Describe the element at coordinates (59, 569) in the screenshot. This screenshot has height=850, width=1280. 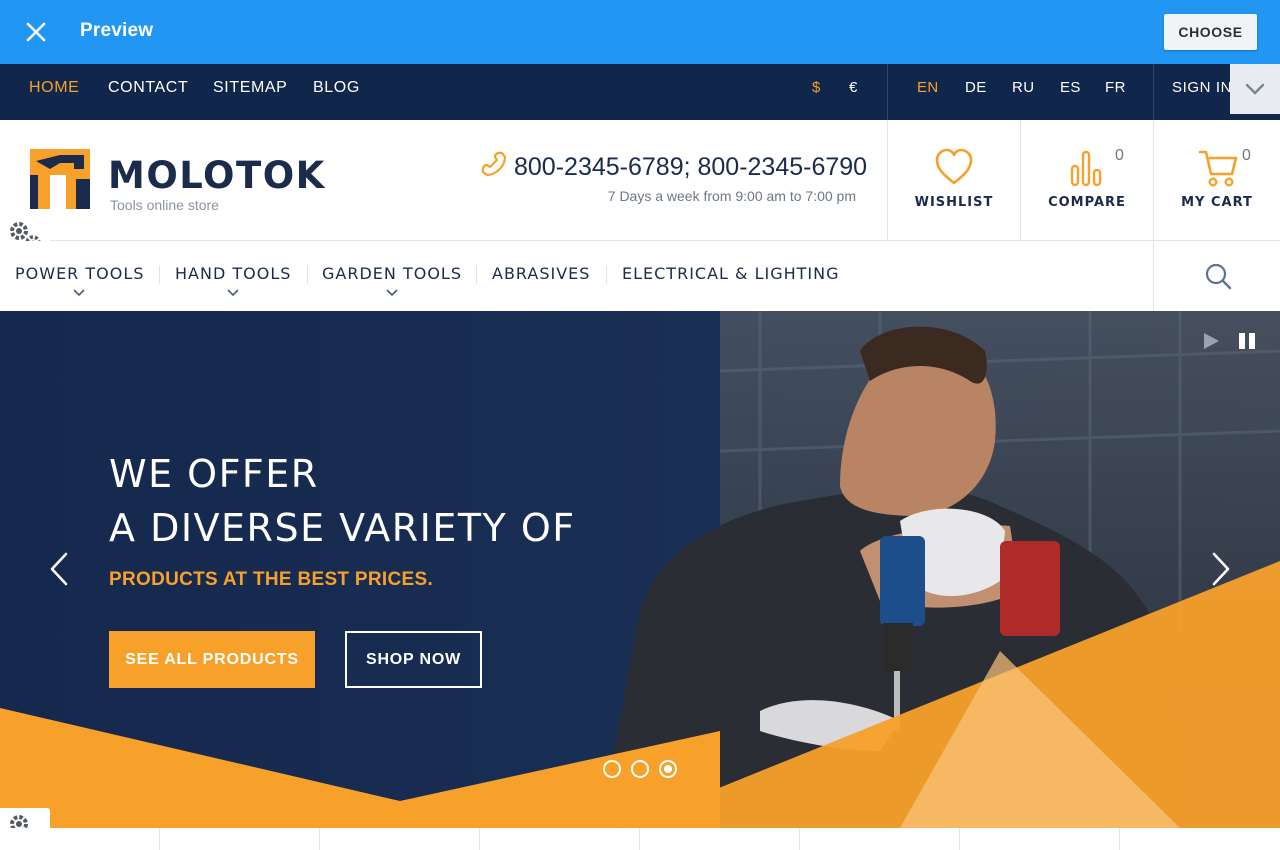
I see `chevron-left-icon` at that location.